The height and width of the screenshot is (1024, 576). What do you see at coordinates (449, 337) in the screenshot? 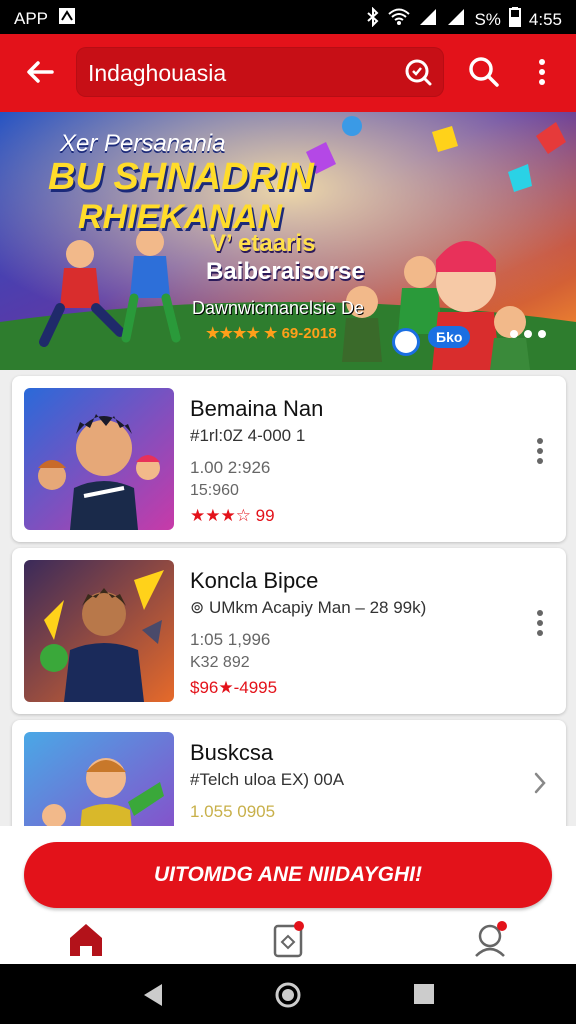
I see `banner-badge: Бko` at bounding box center [449, 337].